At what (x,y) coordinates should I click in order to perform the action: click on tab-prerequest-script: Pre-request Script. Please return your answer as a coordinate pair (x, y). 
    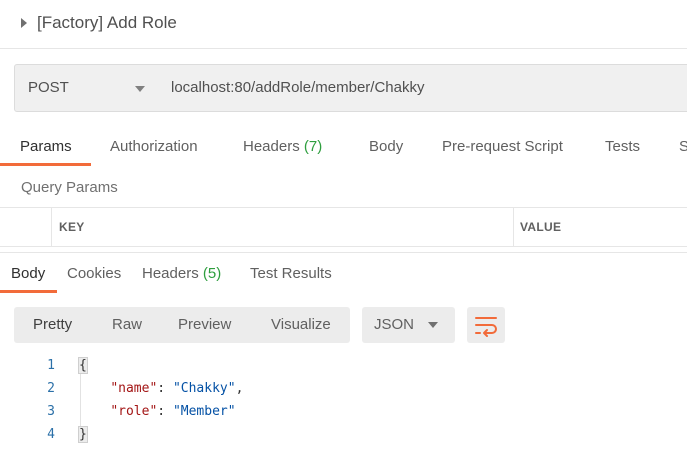
    Looking at the image, I should click on (502, 146).